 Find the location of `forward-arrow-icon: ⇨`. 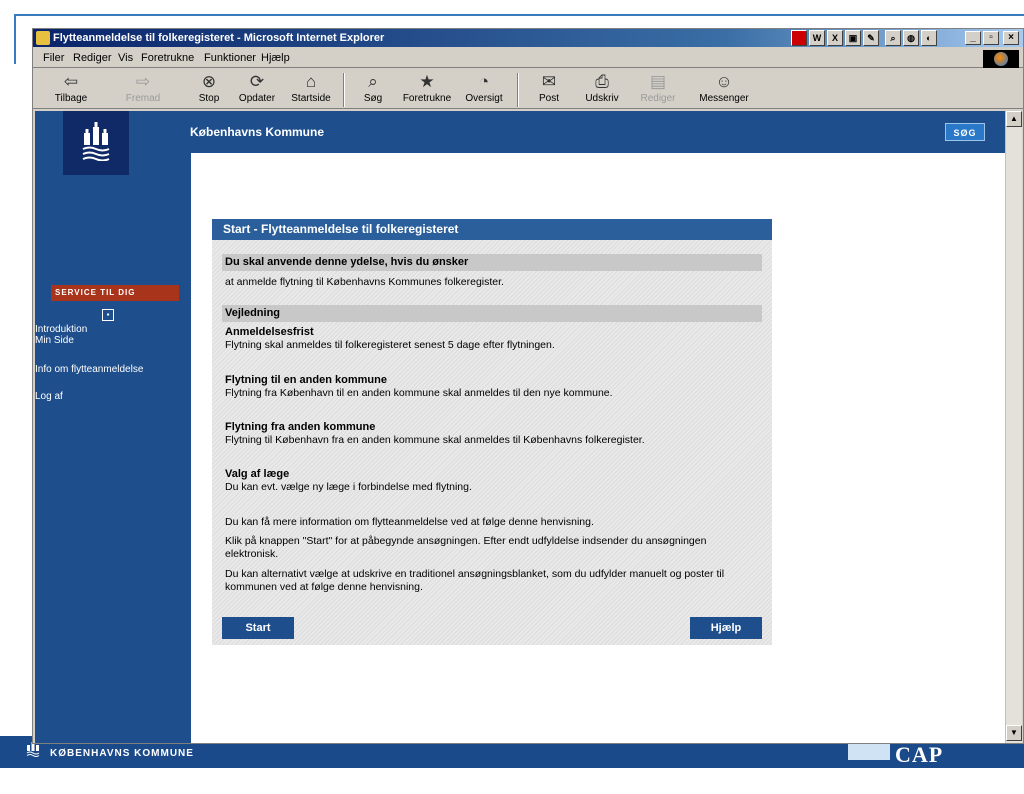

forward-arrow-icon: ⇨ is located at coordinates (143, 81).